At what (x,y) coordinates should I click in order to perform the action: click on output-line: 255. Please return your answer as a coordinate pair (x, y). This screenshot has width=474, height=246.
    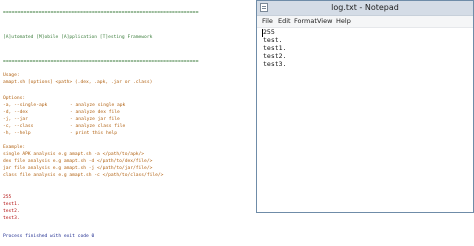
    Looking at the image, I should click on (7, 197).